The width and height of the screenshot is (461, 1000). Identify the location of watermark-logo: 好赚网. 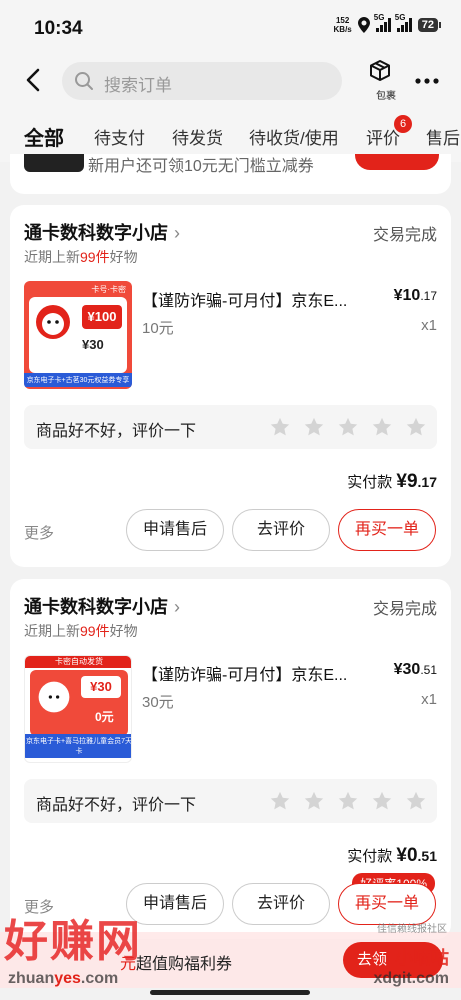
(73, 941).